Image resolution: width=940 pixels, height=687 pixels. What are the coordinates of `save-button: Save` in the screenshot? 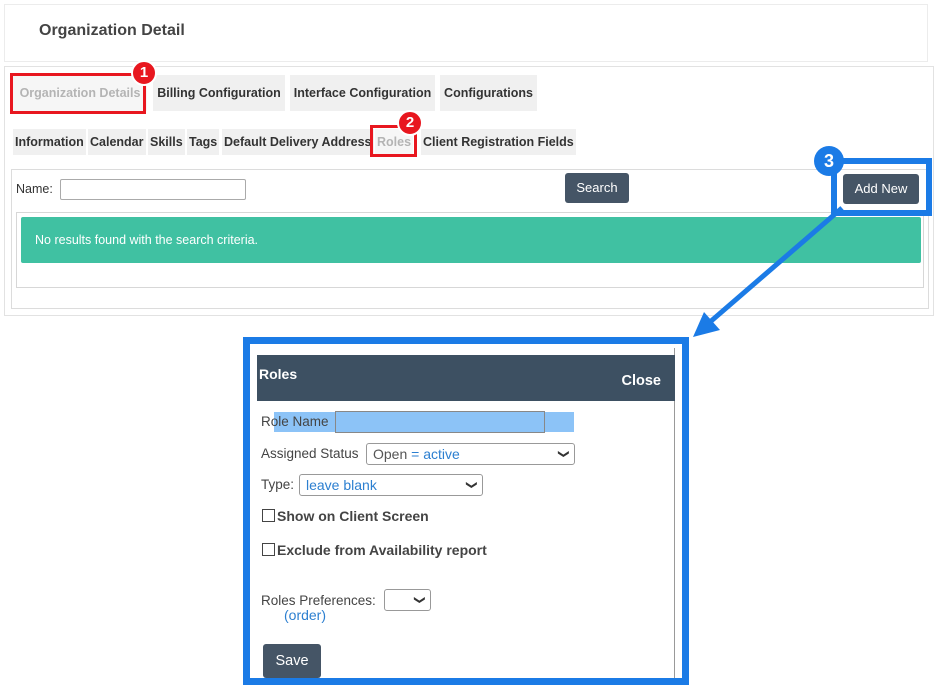 It's located at (292, 661).